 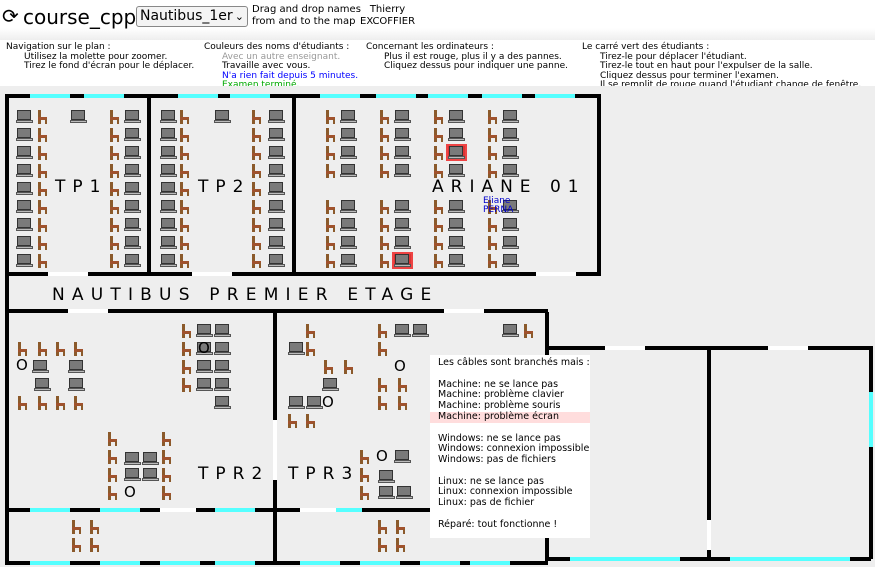 What do you see at coordinates (10, 16) in the screenshot?
I see `reload-icon: ⟳` at bounding box center [10, 16].